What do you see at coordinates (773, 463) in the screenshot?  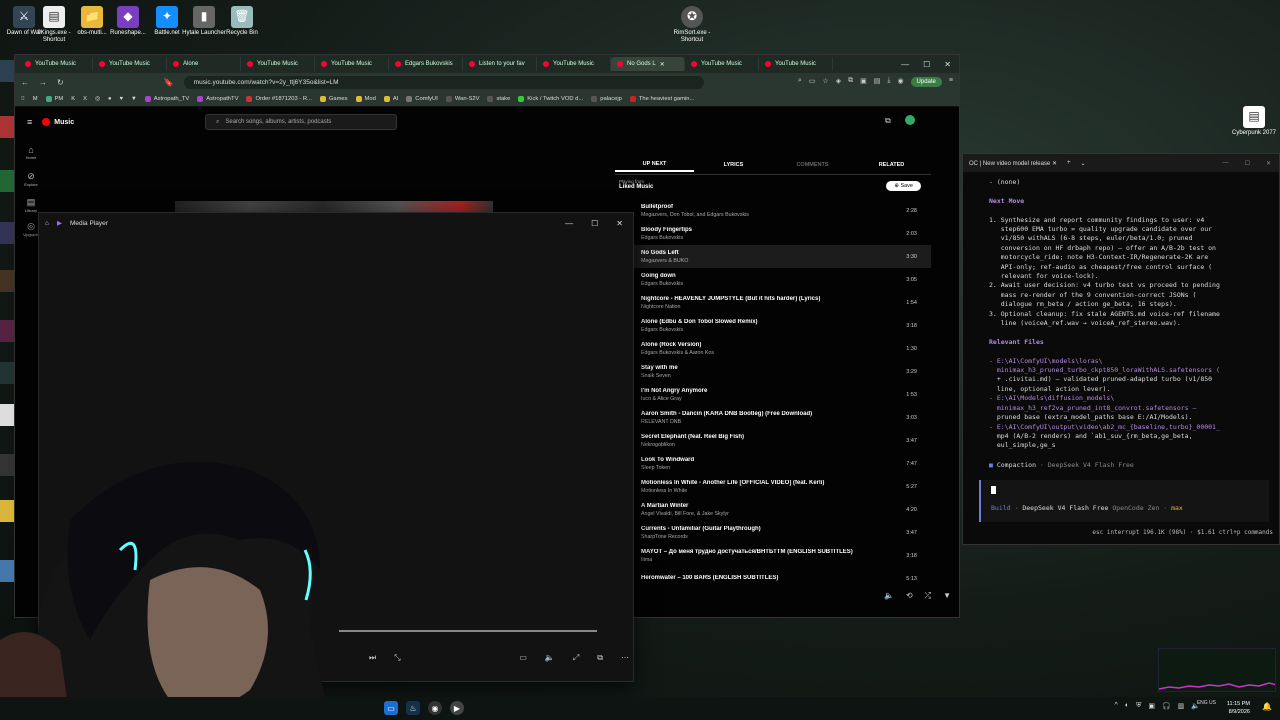 I see `queue-track: Look To Windward Sleep Token 7:47` at bounding box center [773, 463].